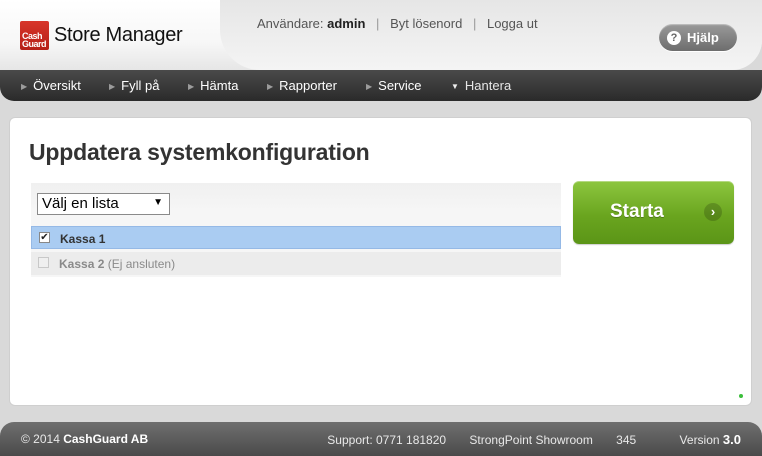  I want to click on list-item-label: Kassa 2 (Ej ansluten), so click(117, 264).